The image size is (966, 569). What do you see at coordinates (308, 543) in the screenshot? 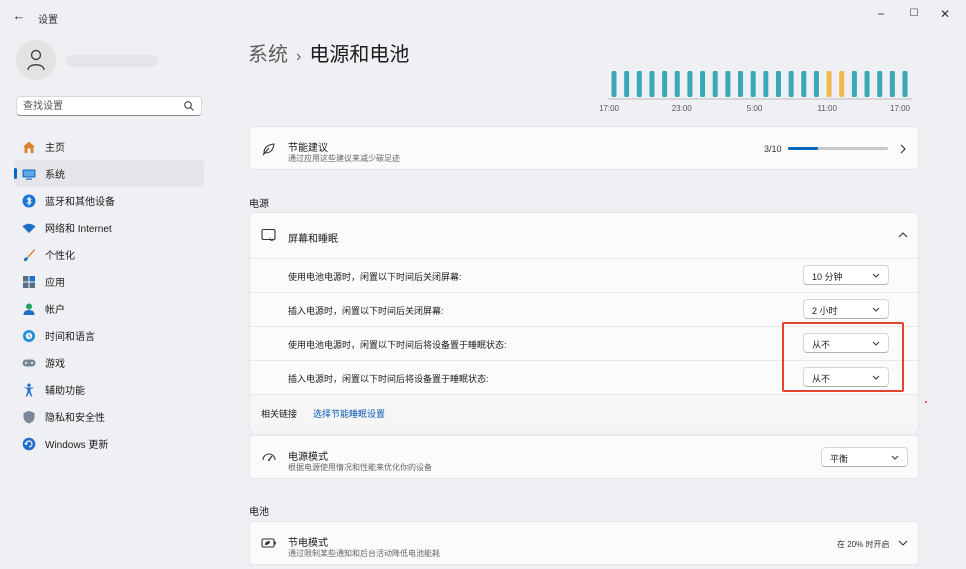
I see `card-title: 节电模式` at bounding box center [308, 543].